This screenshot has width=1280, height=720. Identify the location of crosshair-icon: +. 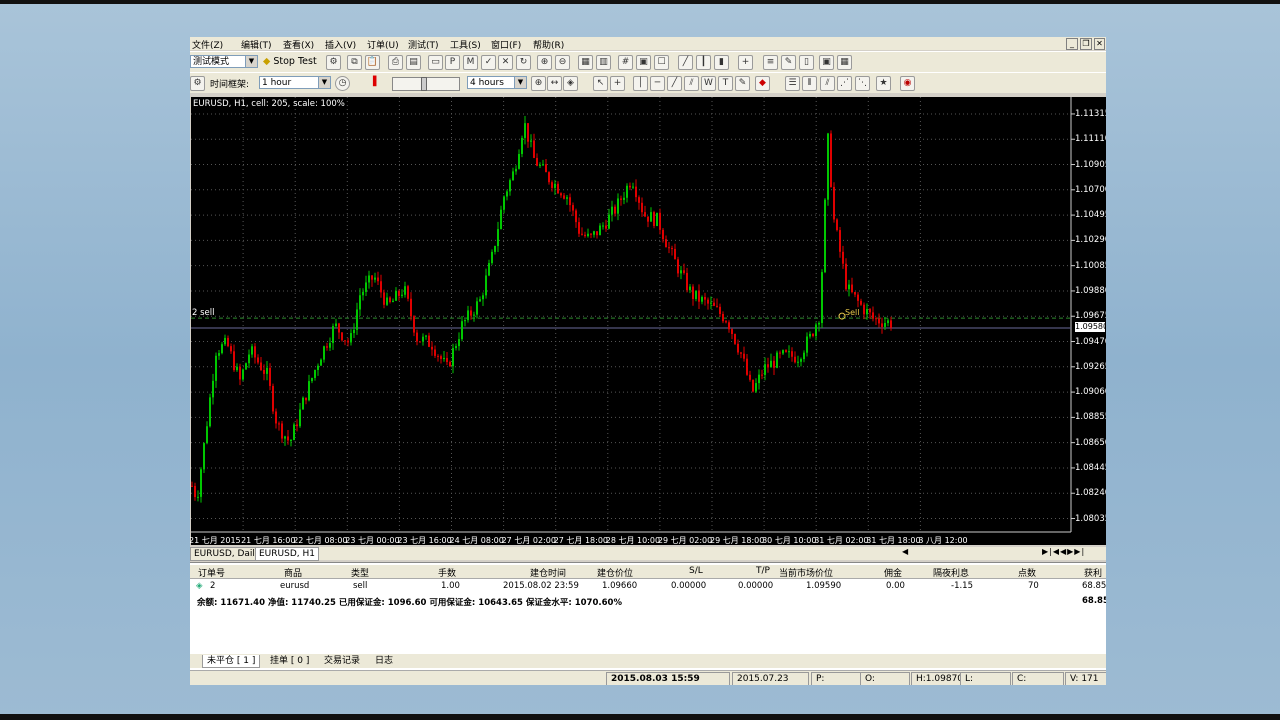
(617, 83).